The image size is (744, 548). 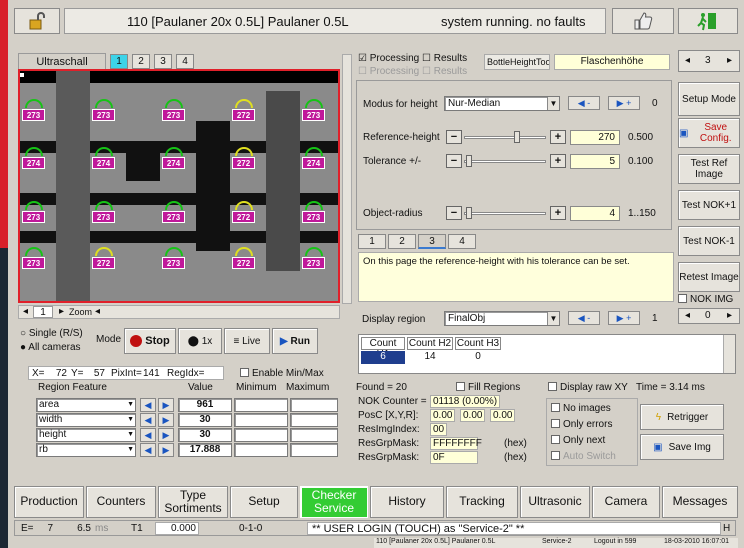 What do you see at coordinates (407, 502) in the screenshot?
I see `tab-history: History` at bounding box center [407, 502].